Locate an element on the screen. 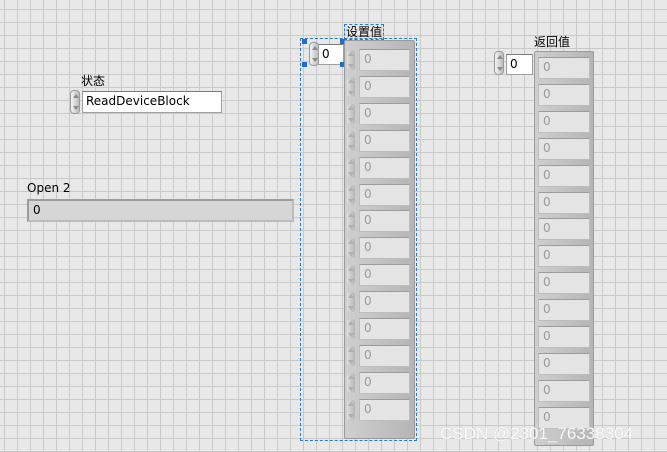  open2-indicator: 0 is located at coordinates (160, 210).